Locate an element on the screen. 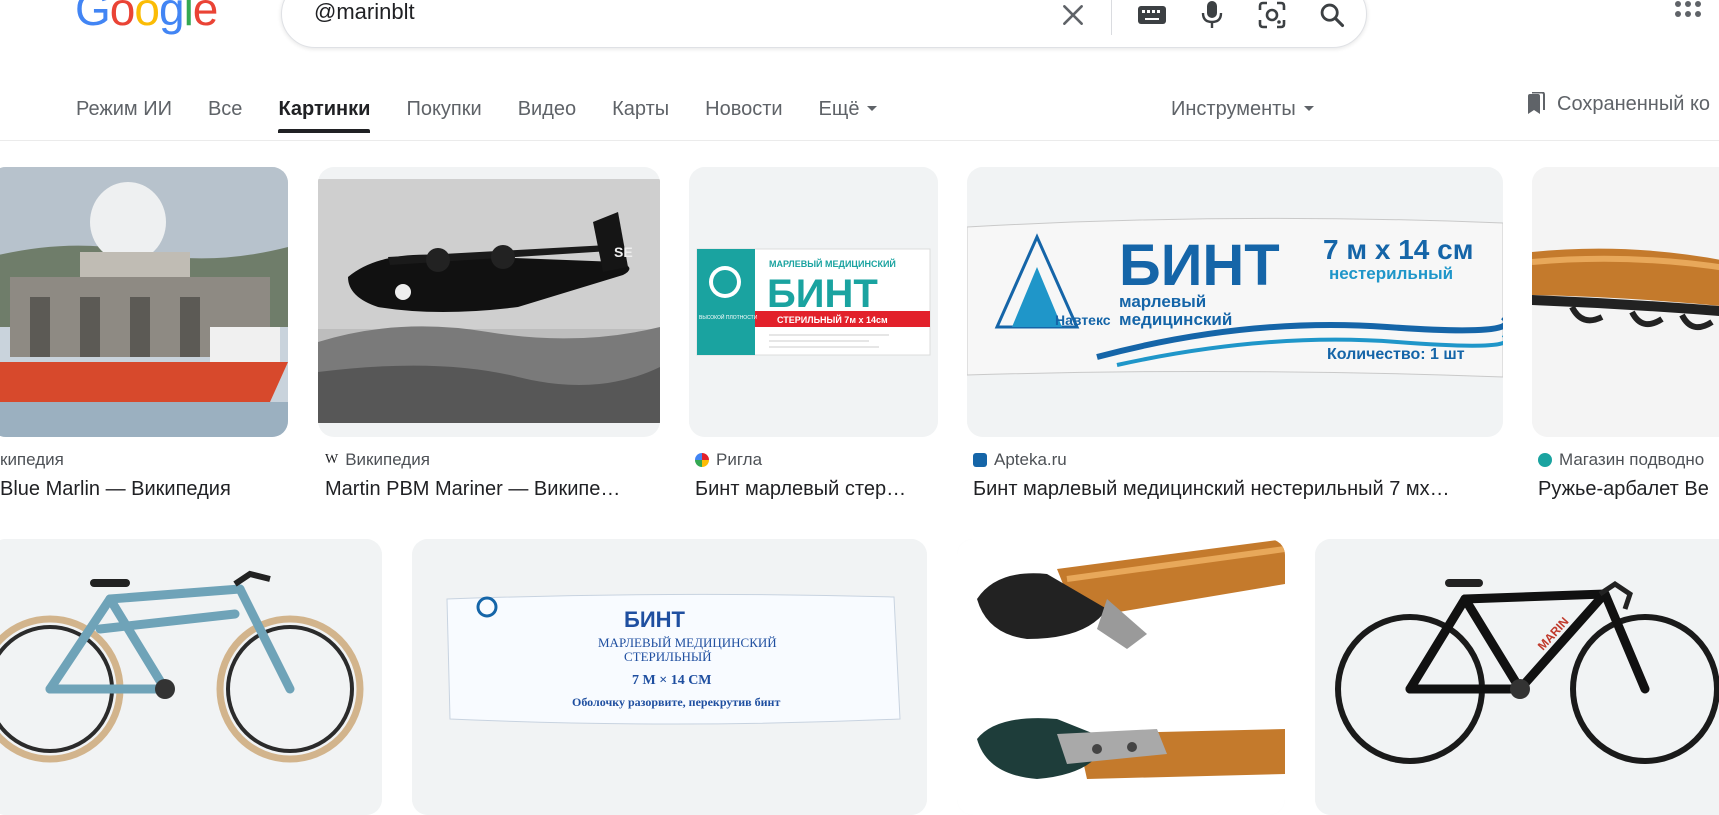  result-source: W Википедия is located at coordinates (377, 460).